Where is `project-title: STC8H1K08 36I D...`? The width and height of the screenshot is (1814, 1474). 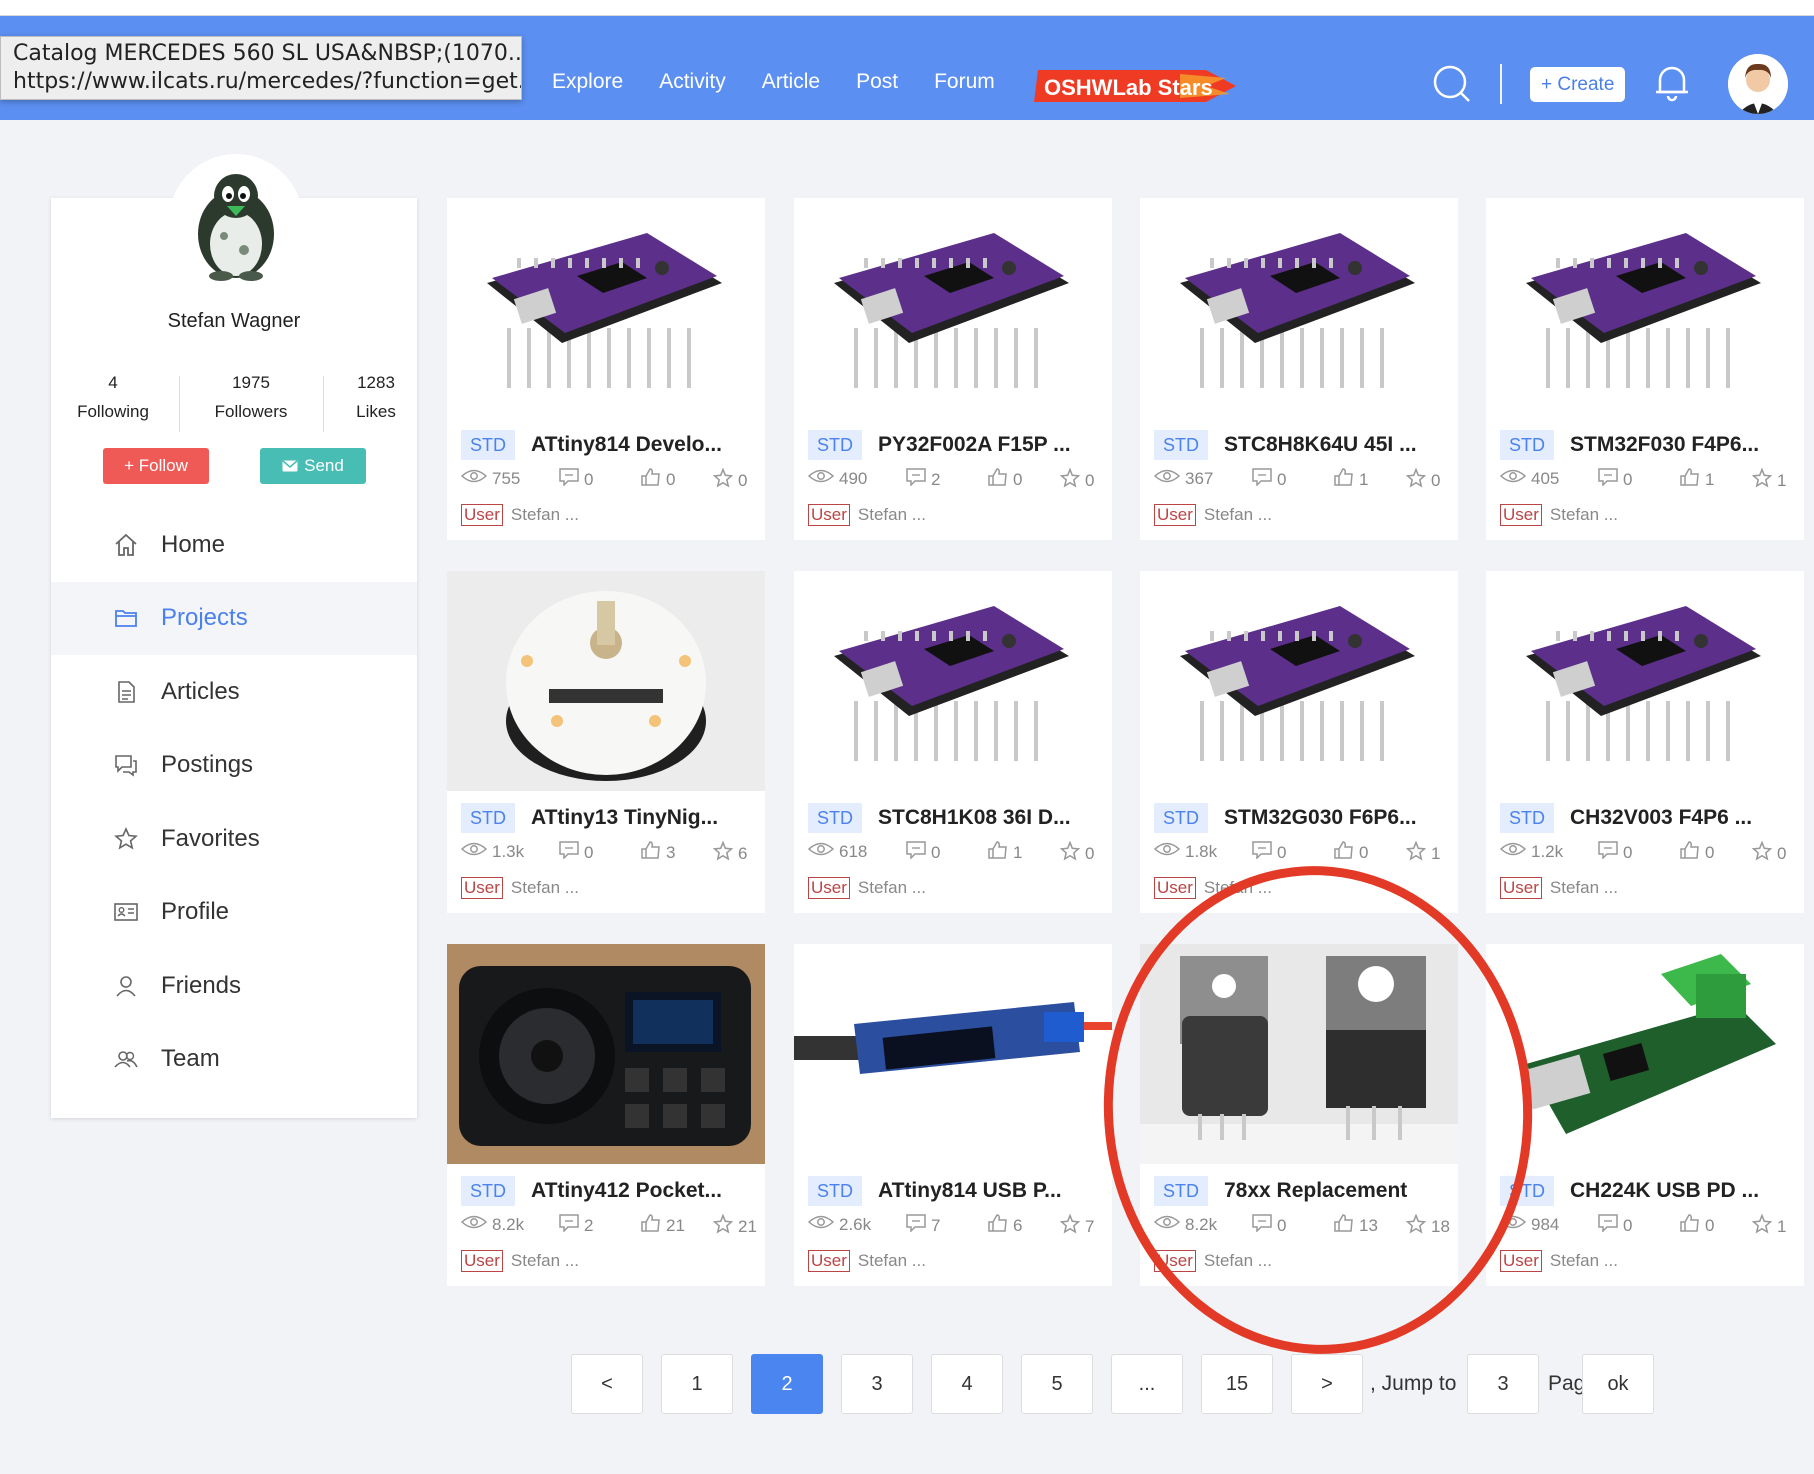 project-title: STC8H1K08 36I D... is located at coordinates (974, 818).